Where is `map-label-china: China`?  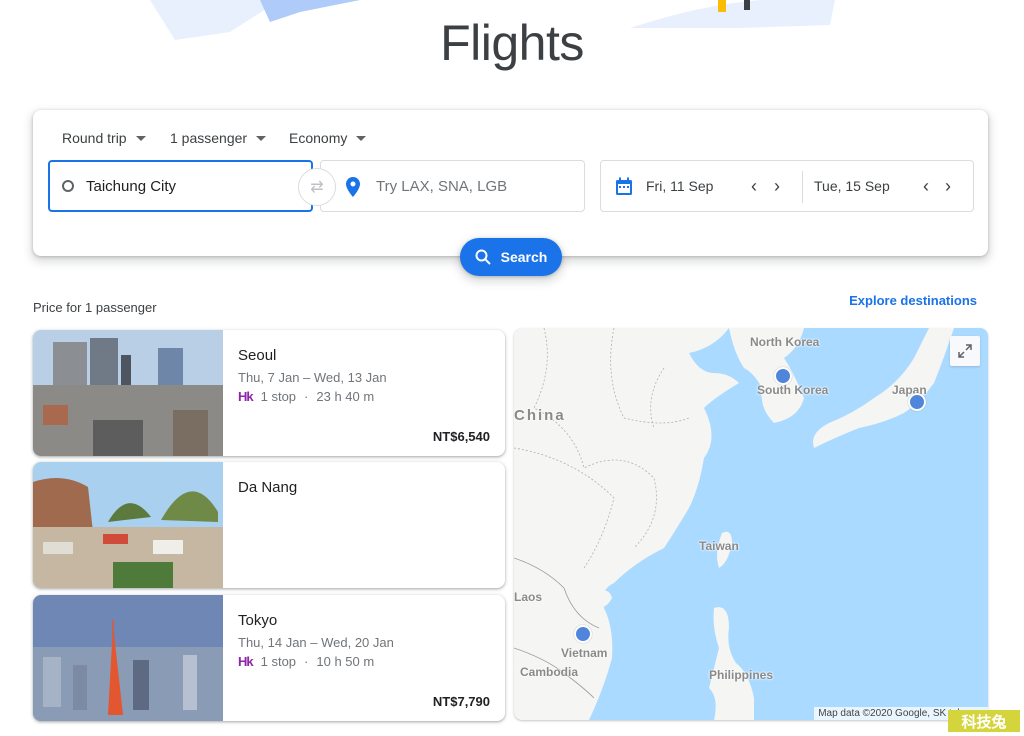 map-label-china: China is located at coordinates (540, 415).